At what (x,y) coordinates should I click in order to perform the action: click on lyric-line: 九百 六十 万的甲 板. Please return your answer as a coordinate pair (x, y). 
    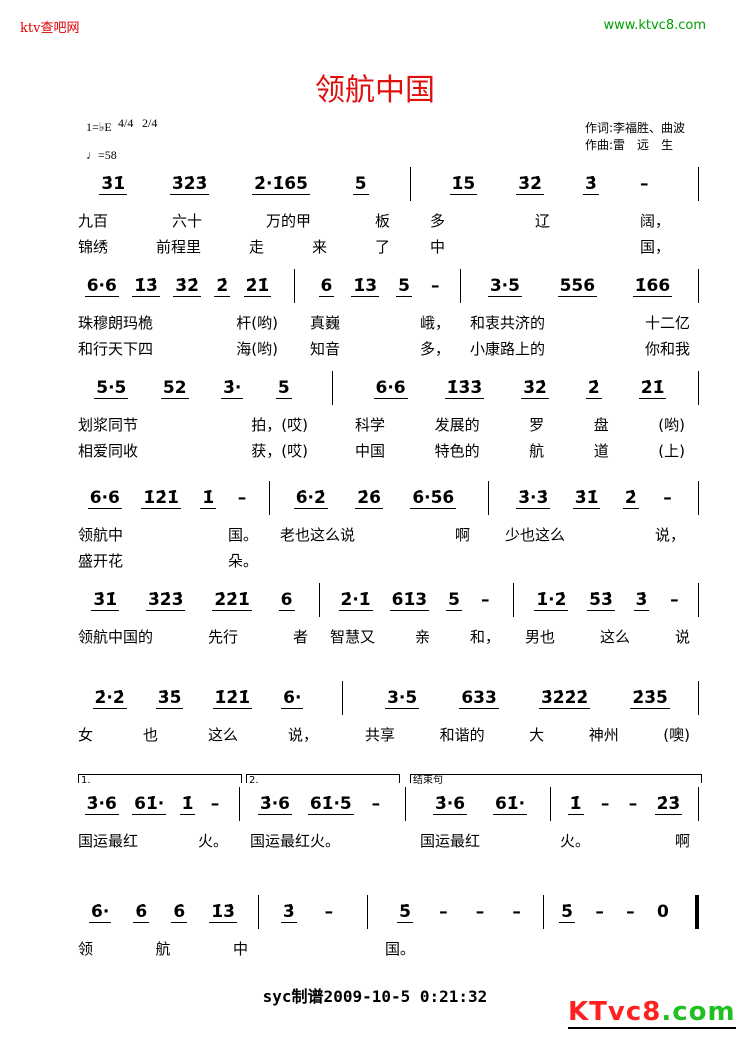
    Looking at the image, I should click on (234, 220).